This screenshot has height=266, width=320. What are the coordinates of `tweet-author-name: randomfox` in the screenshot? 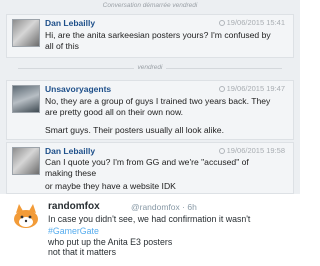 It's located at (74, 206).